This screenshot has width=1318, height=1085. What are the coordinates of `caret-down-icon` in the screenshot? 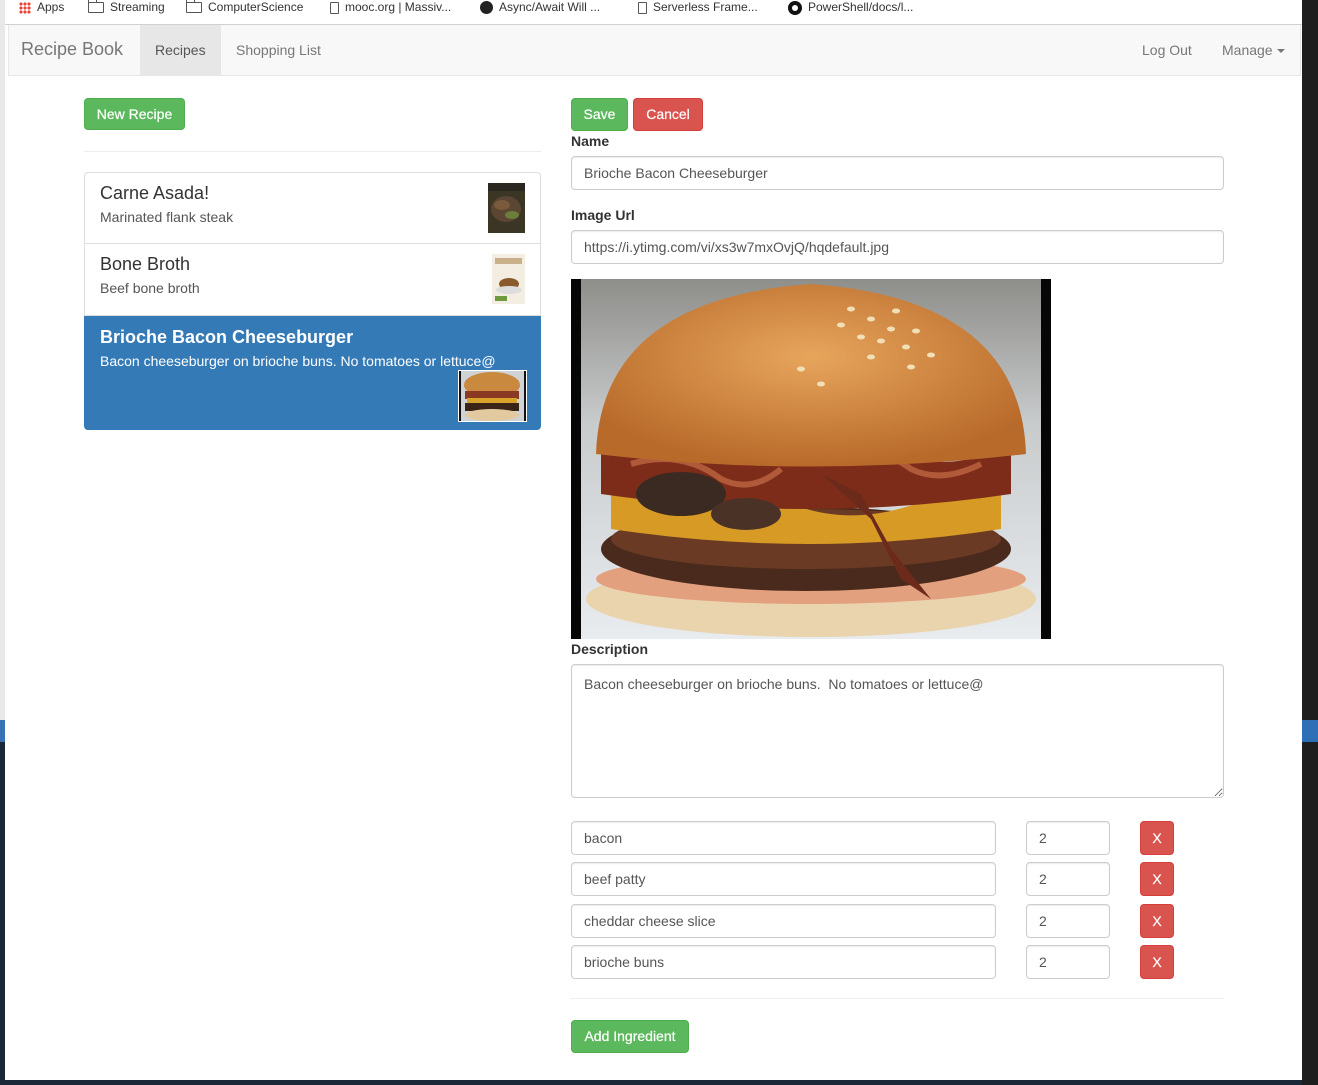 It's located at (1280, 51).